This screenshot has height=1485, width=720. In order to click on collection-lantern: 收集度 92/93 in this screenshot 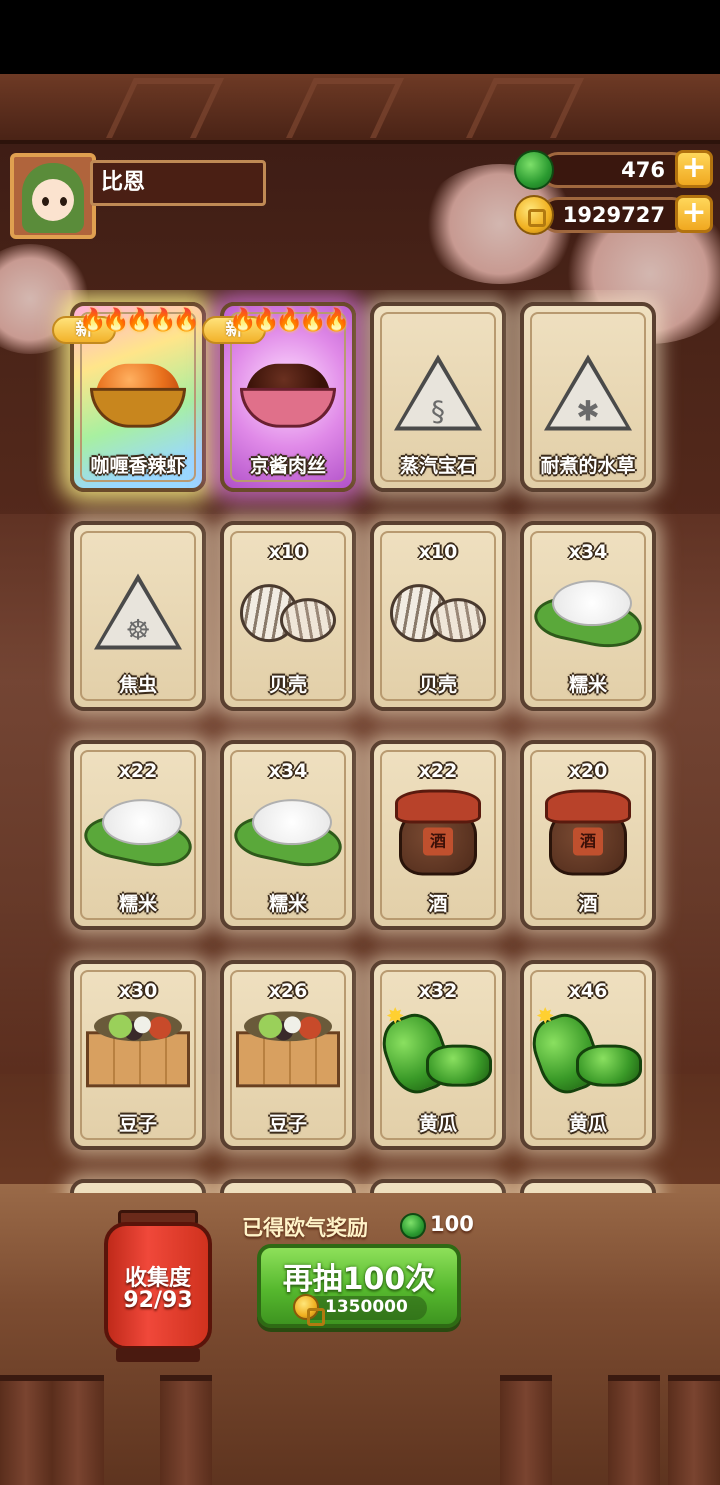, I will do `click(158, 1289)`.